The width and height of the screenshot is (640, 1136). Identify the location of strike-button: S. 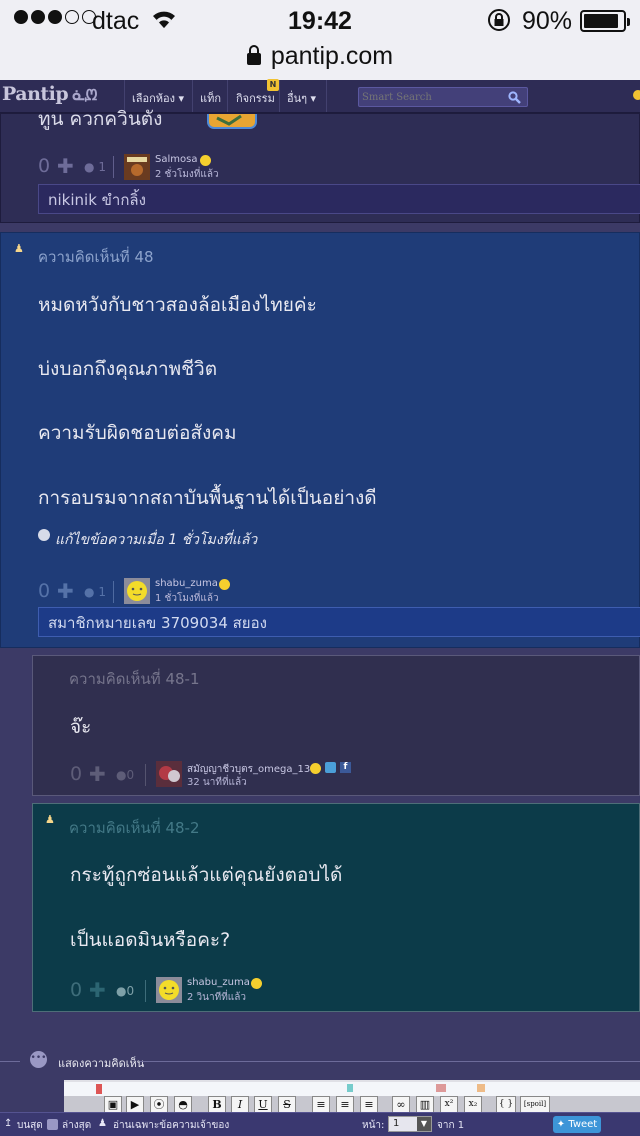
(287, 1104).